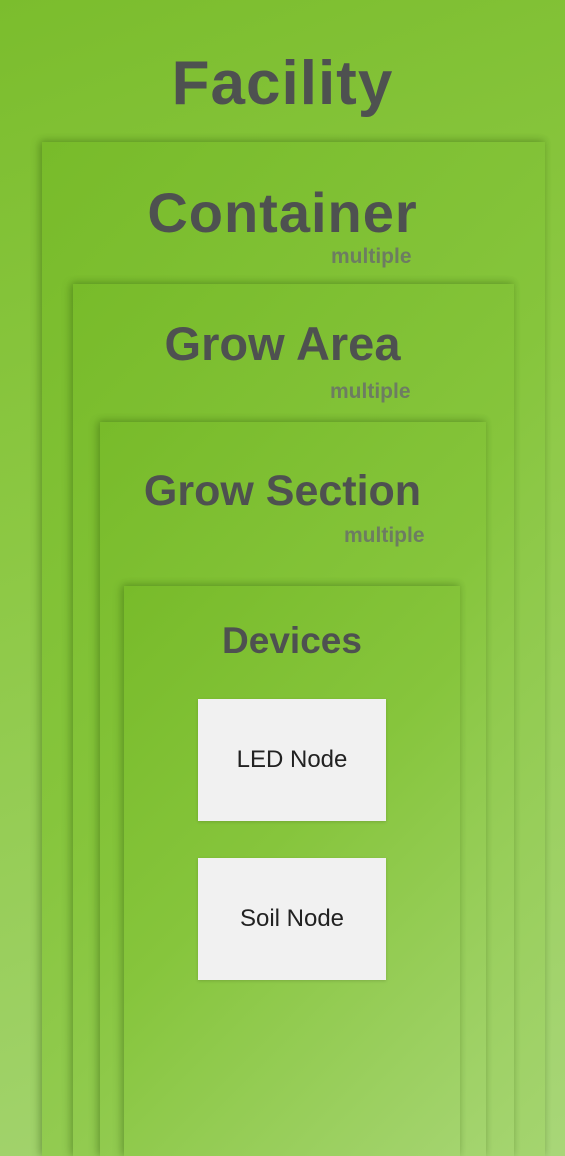  What do you see at coordinates (384, 535) in the screenshot?
I see `grow-section-multiplicity: multiple` at bounding box center [384, 535].